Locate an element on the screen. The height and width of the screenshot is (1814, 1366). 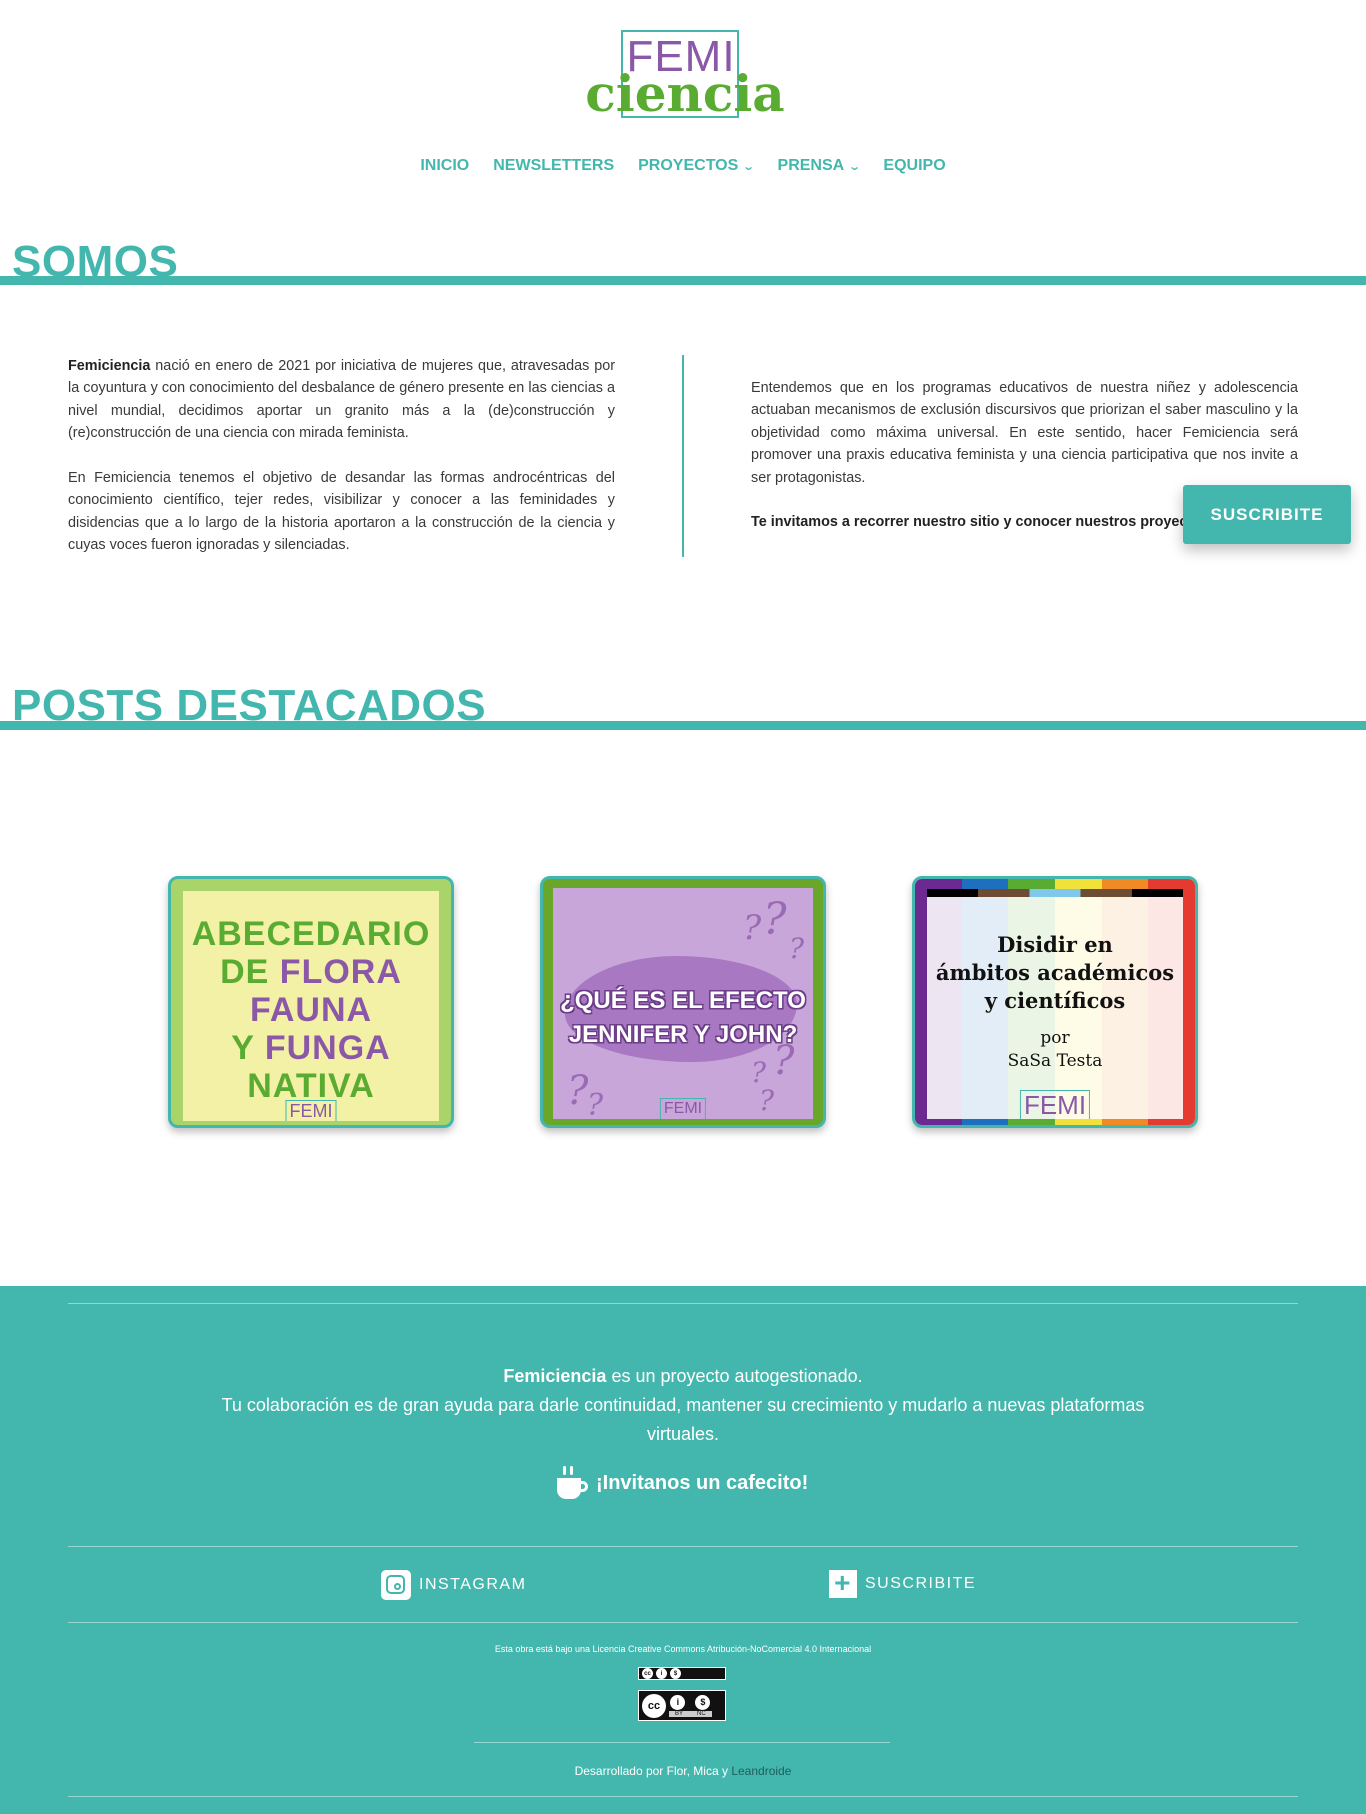
badge-icons: i $ BY NC is located at coordinates (690, 1705).